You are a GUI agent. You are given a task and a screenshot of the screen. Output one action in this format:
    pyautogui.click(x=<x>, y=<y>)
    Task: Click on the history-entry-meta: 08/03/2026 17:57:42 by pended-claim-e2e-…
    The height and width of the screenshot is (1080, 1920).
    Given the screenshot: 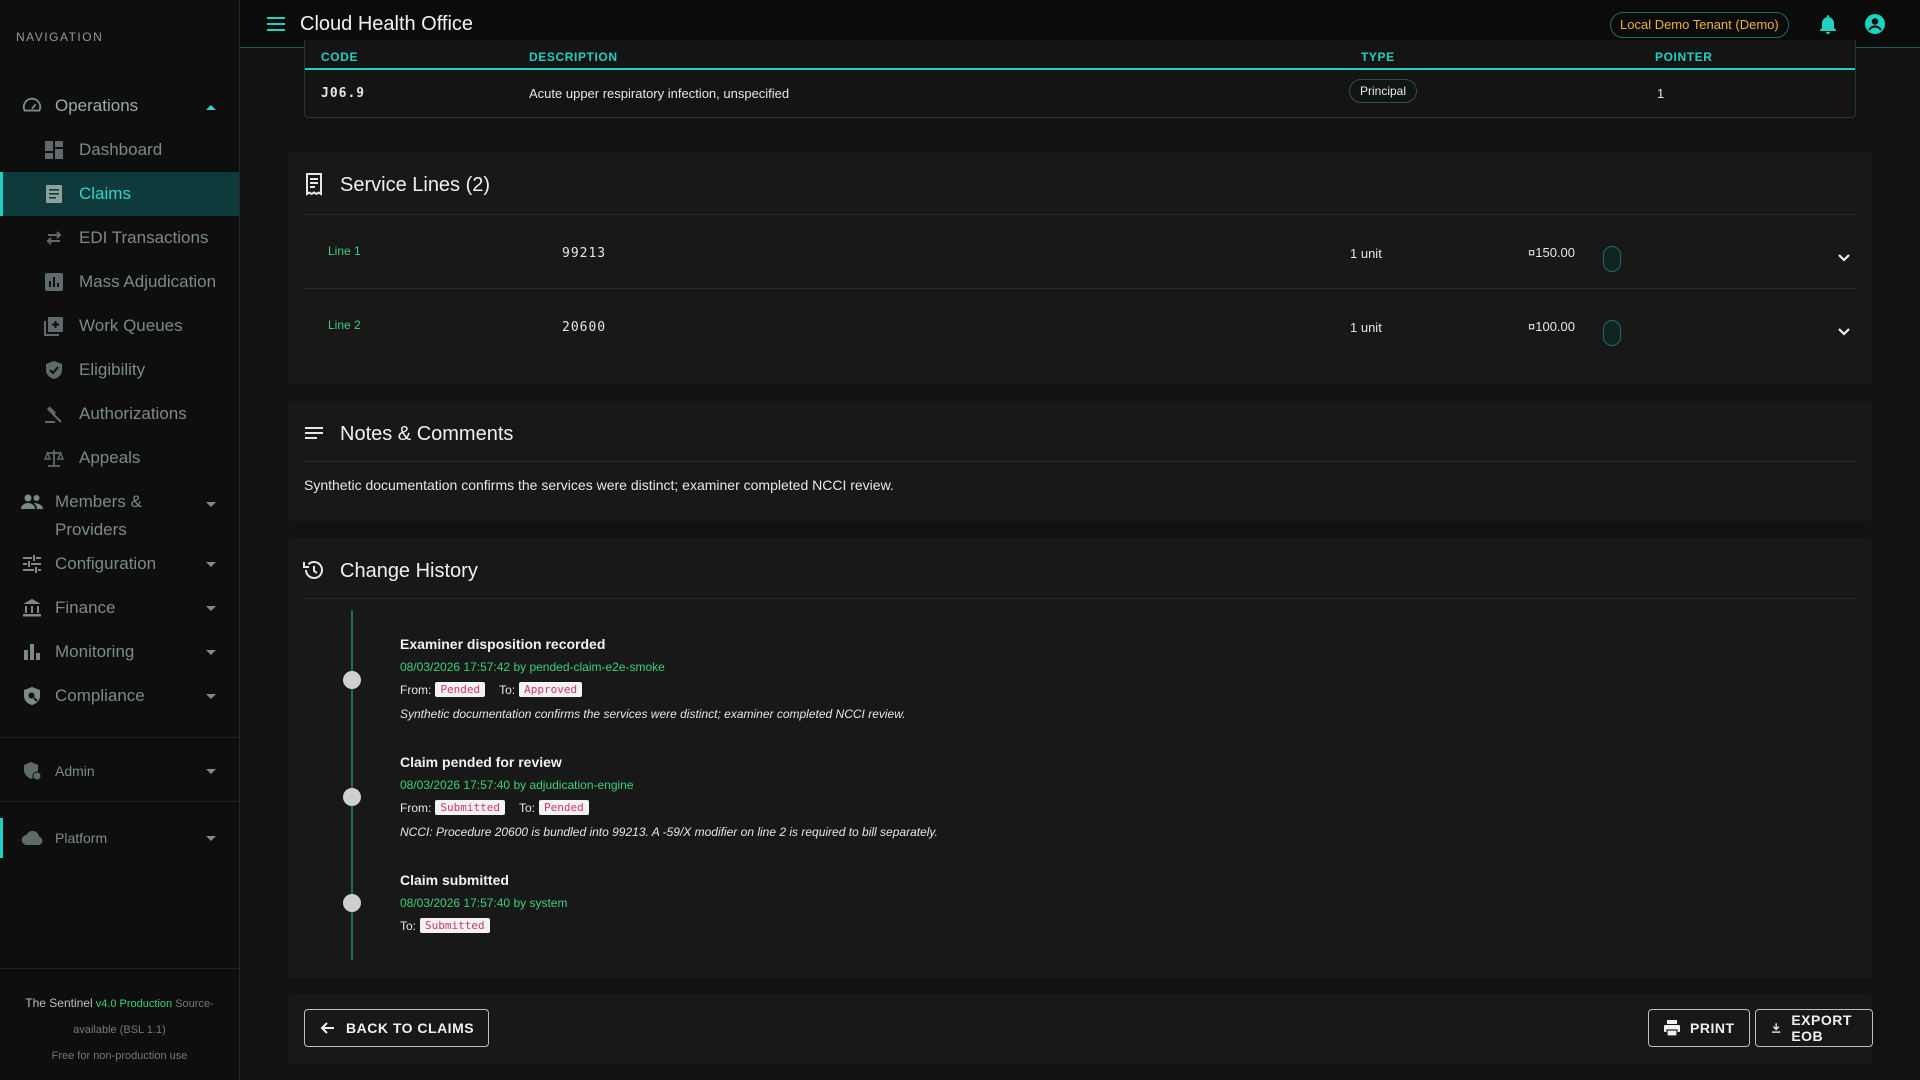 What is the action you would take?
    pyautogui.click(x=532, y=667)
    